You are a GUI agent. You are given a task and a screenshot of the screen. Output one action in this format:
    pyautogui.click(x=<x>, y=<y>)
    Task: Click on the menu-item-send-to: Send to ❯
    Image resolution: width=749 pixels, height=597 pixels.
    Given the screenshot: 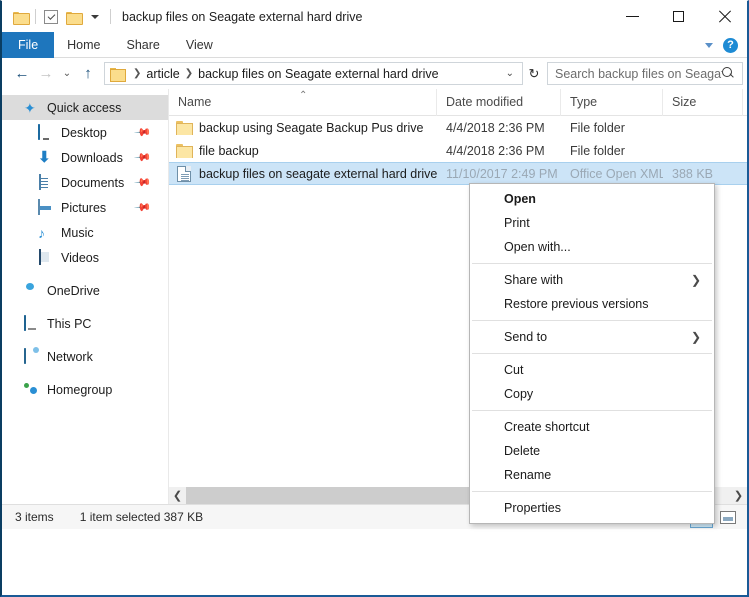 What is the action you would take?
    pyautogui.click(x=592, y=337)
    